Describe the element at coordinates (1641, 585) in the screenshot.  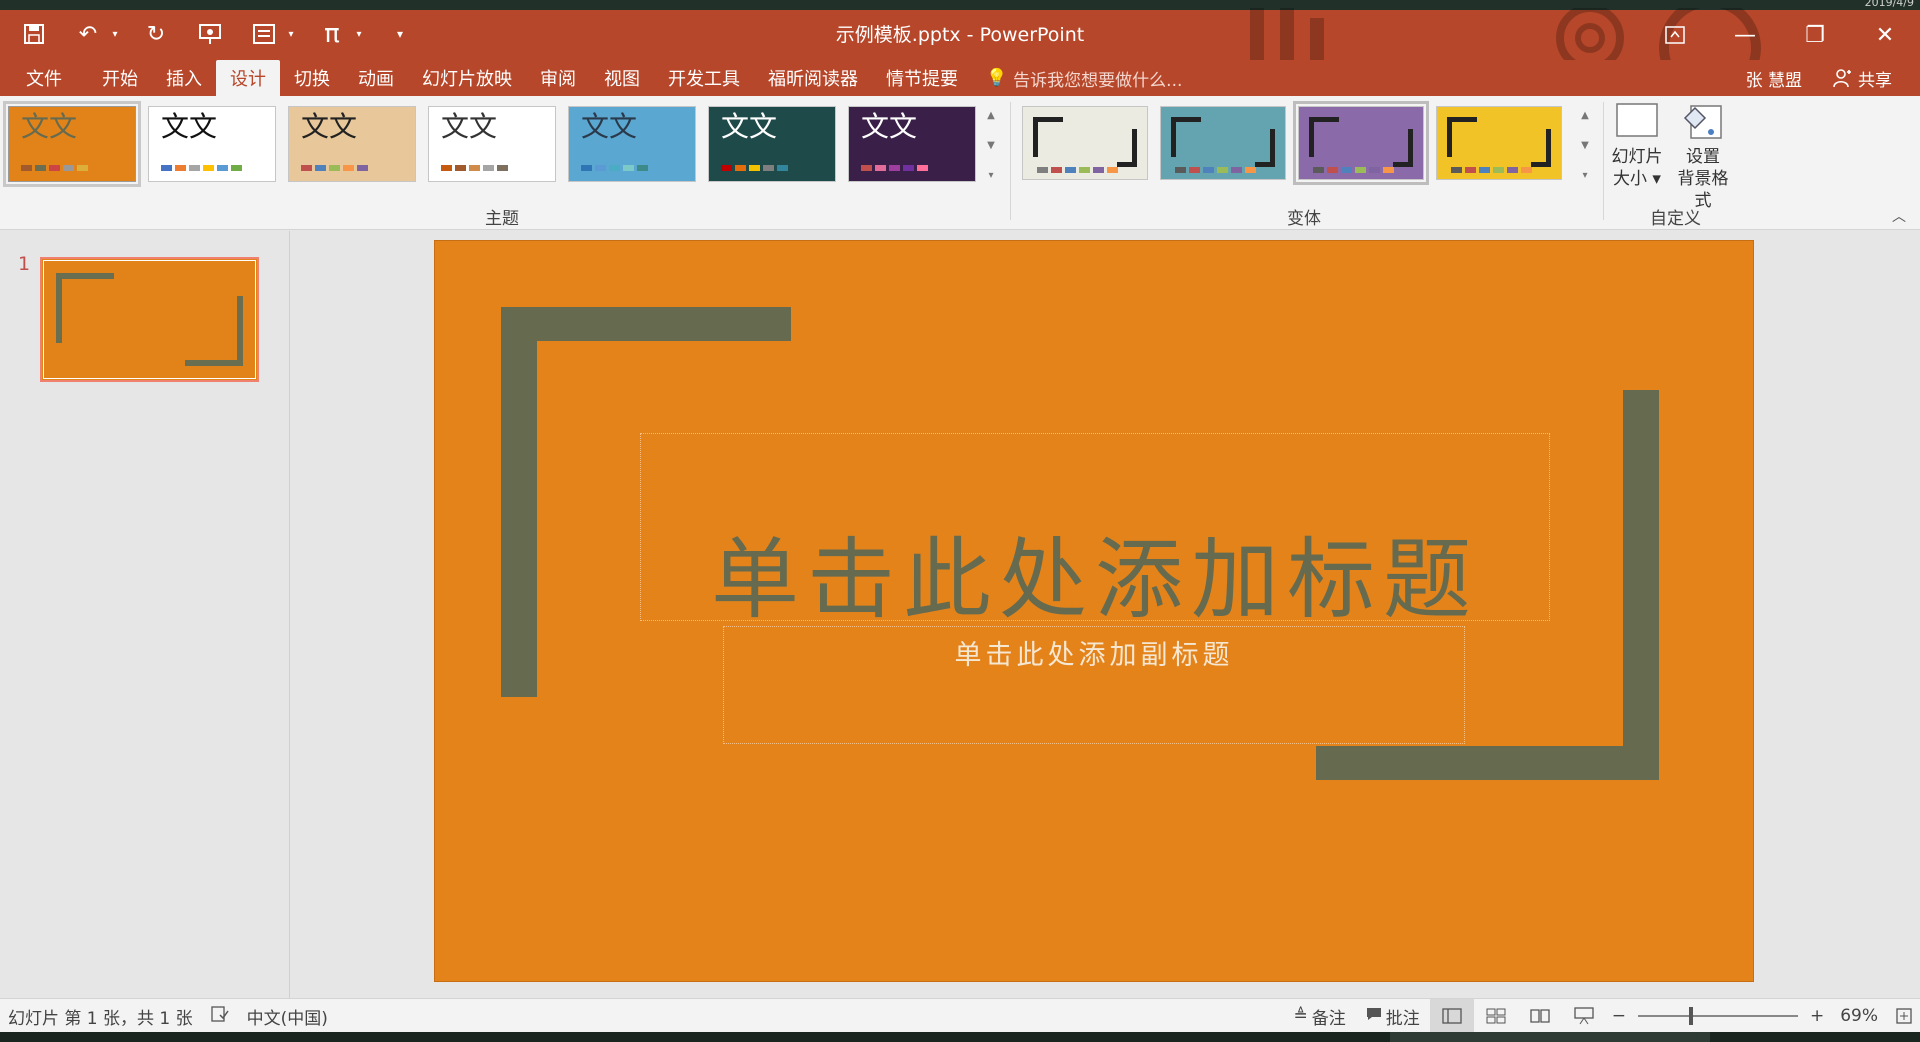
I see `bottom-right-bracket-vertical` at that location.